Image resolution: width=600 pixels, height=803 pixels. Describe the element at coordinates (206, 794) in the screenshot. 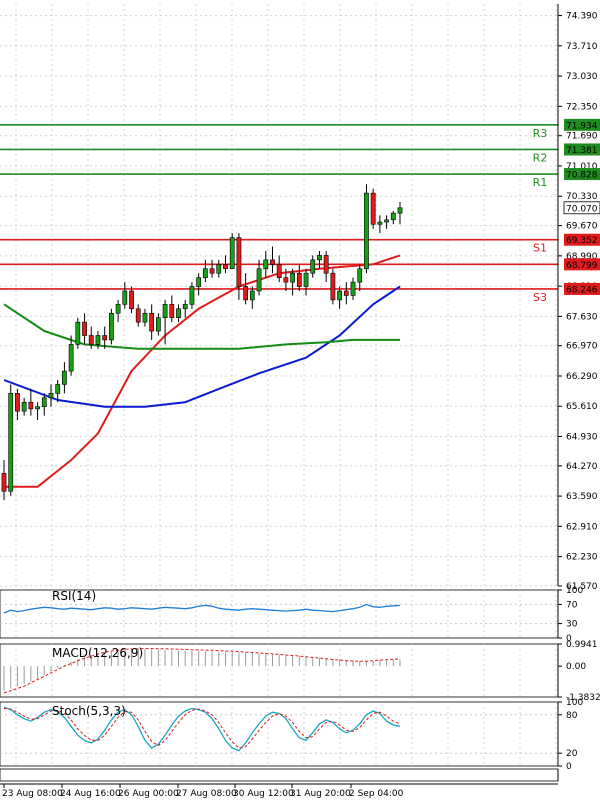

I see `time-tick-label: 27 Aug 08:00` at that location.